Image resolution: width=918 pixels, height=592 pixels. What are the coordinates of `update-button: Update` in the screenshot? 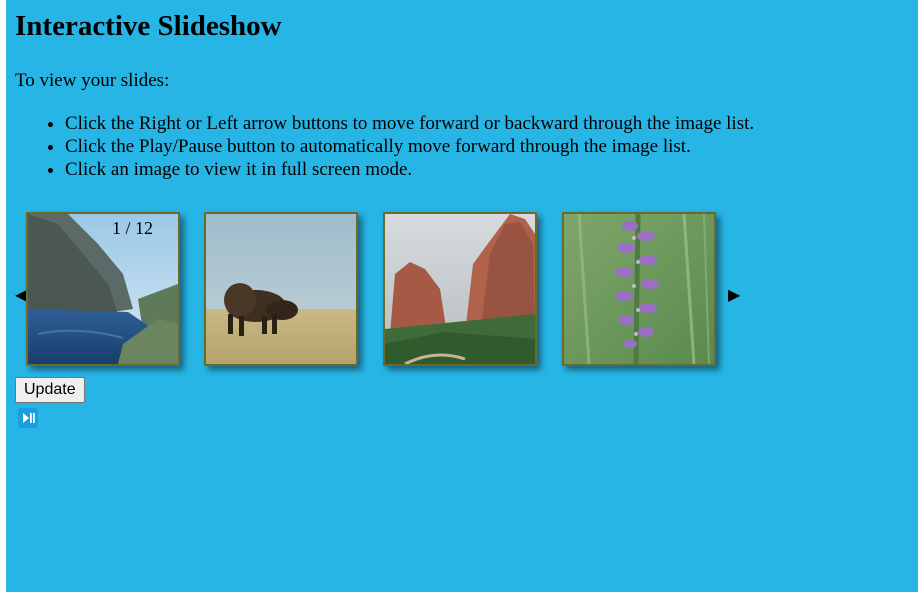 It's located at (50, 390).